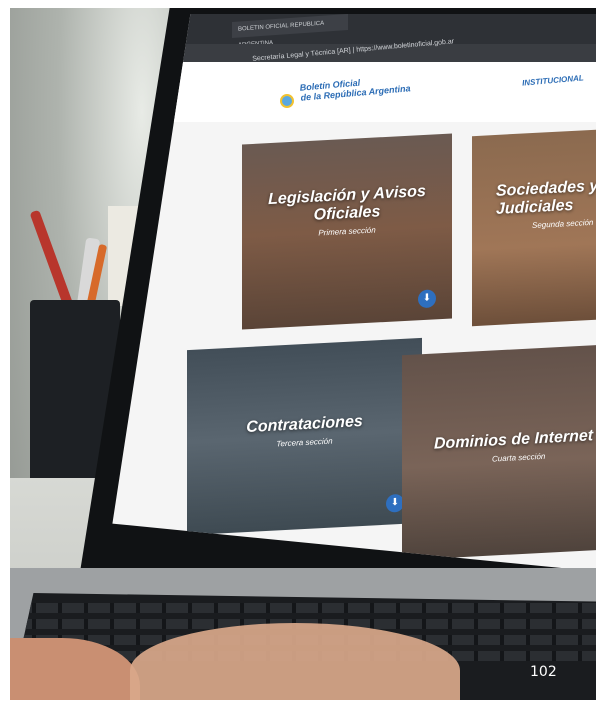 The height and width of the screenshot is (706, 605). Describe the element at coordinates (546, 197) in the screenshot. I see `card-title: Sociedades y Judiciales` at that location.